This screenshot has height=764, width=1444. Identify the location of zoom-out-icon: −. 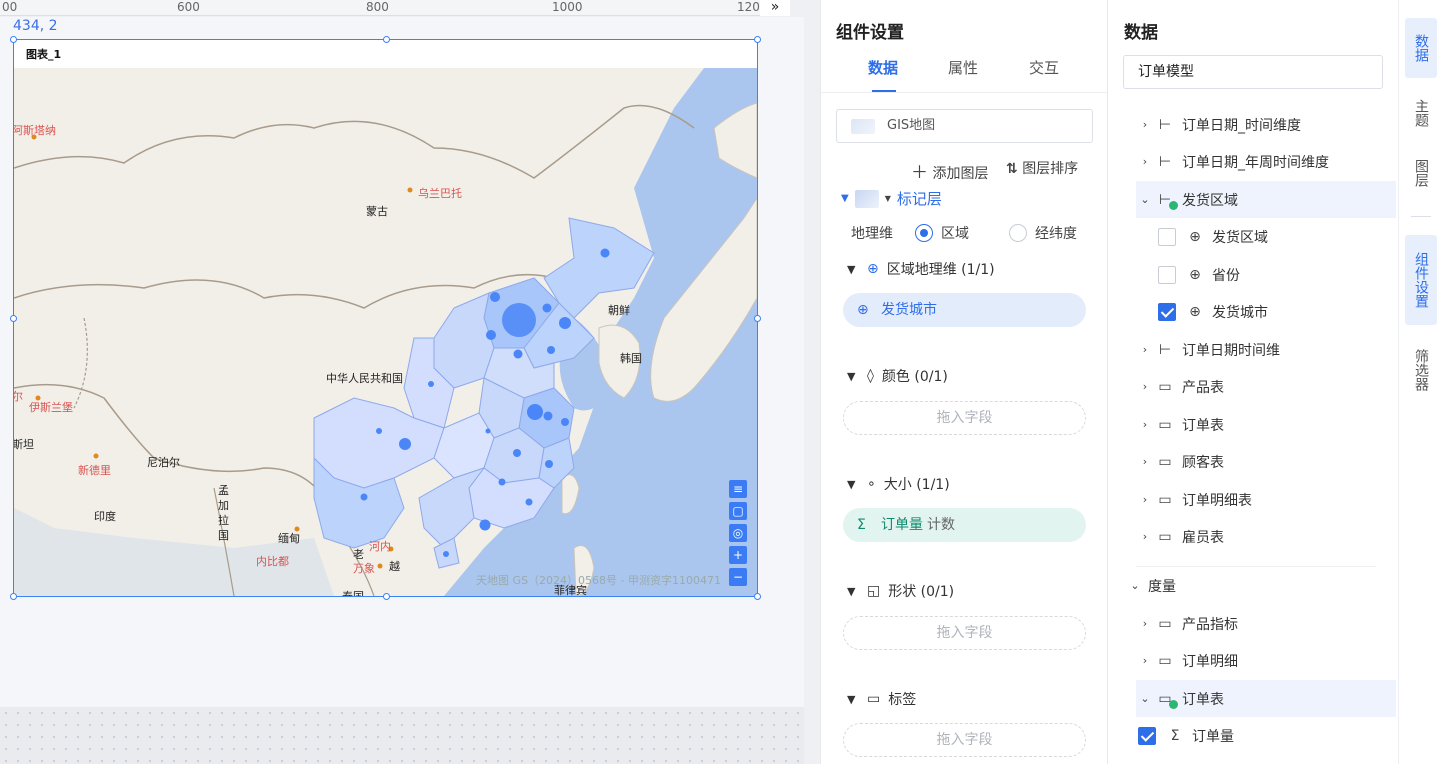
(738, 577).